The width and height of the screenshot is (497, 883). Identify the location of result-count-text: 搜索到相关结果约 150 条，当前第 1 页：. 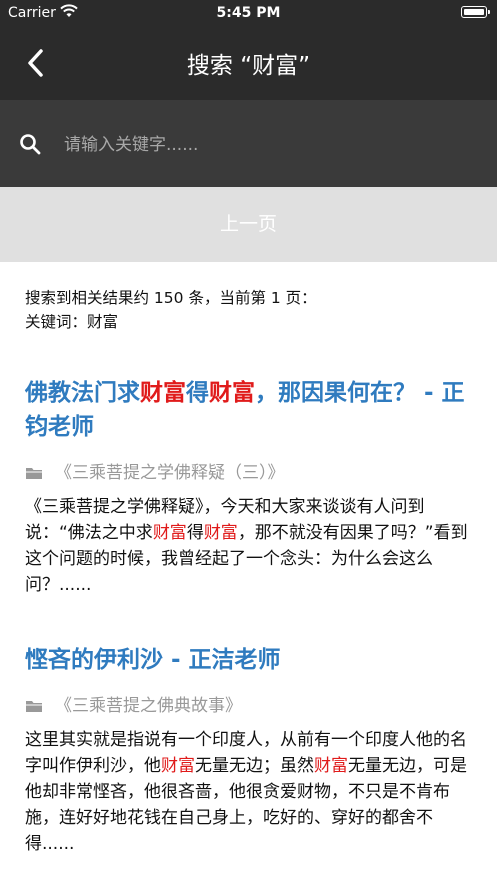
(171, 298).